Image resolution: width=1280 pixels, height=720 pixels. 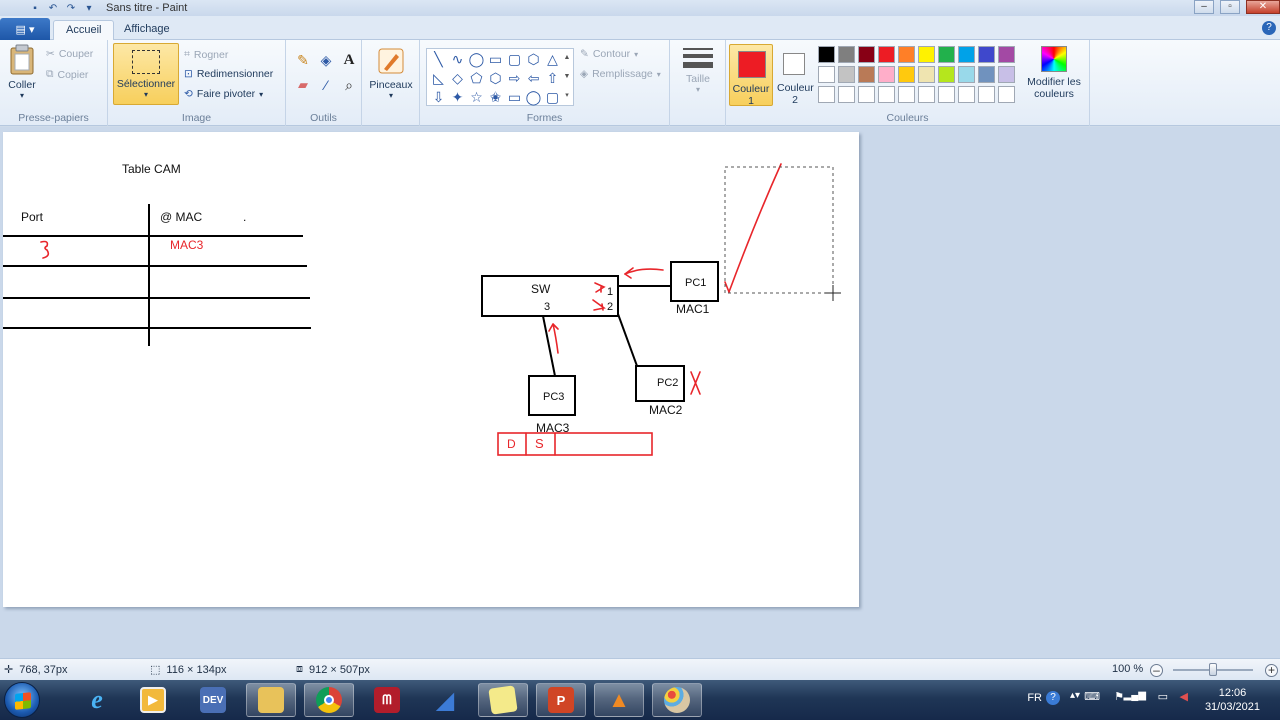 I want to click on port3-label: 3, so click(x=547, y=307).